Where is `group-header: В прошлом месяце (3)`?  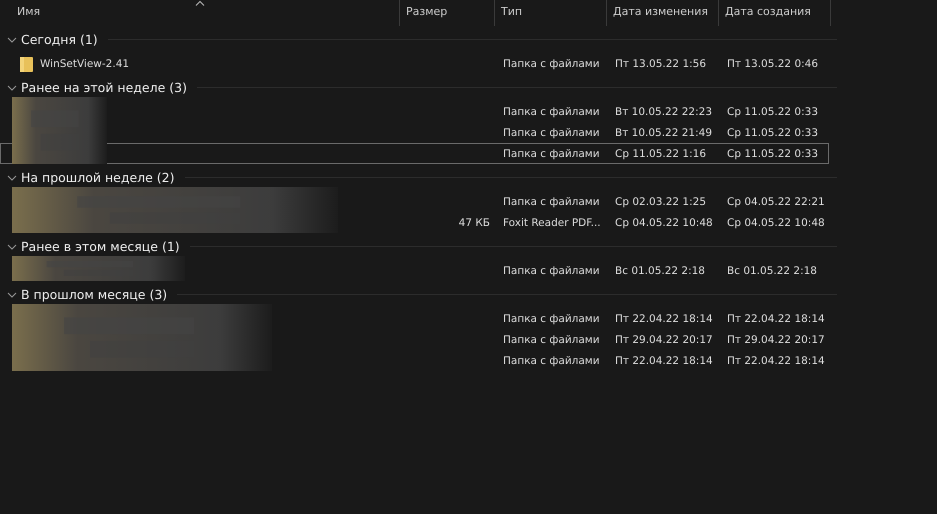
group-header: В прошлом месяце (3) is located at coordinates (468, 294).